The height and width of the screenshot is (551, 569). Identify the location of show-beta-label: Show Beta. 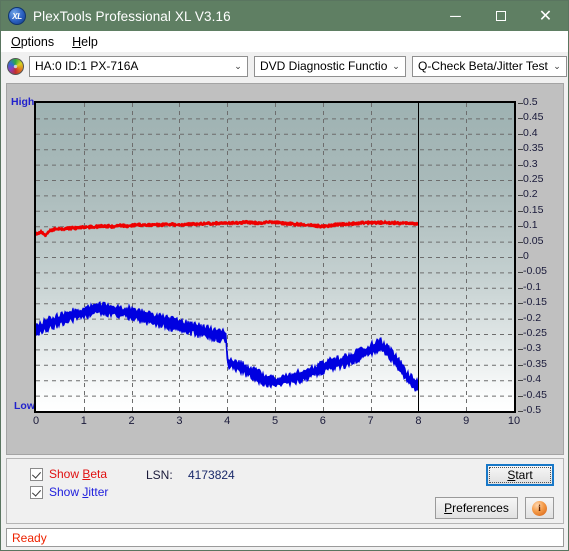
(78, 474).